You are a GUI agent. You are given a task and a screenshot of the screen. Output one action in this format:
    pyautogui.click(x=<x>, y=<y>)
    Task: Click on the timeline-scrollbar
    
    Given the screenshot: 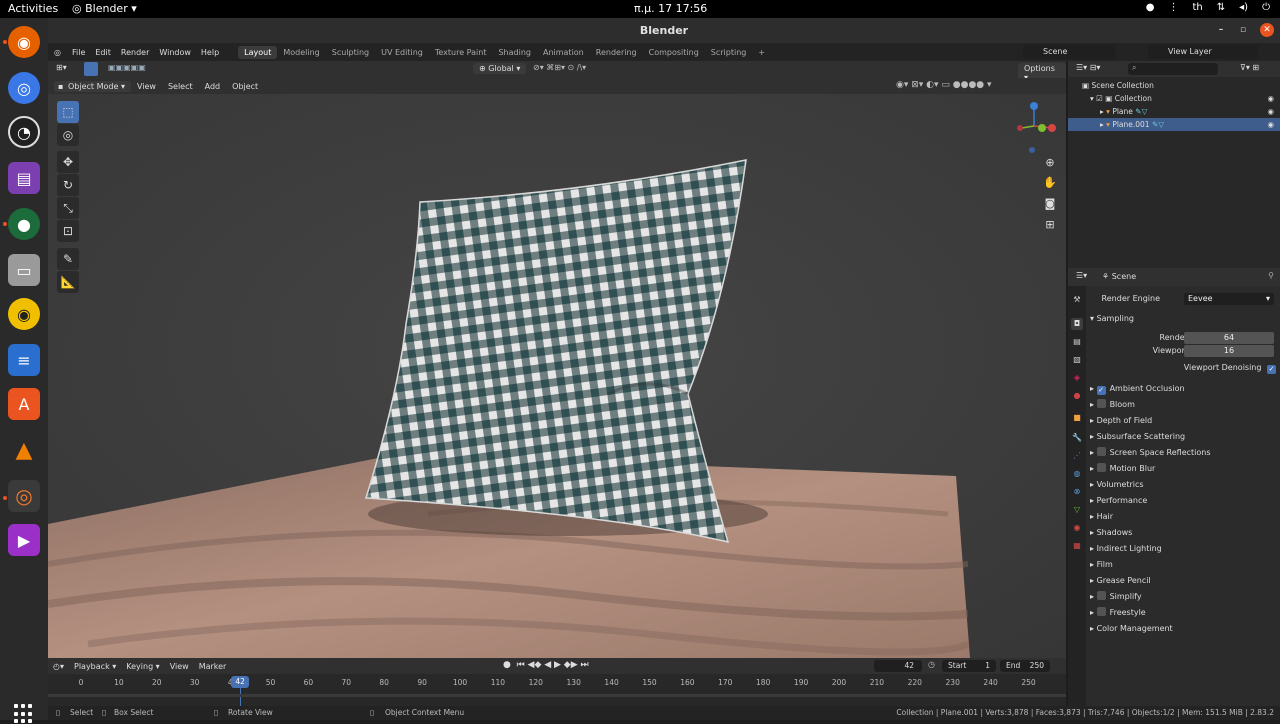 What is the action you would take?
    pyautogui.click(x=557, y=695)
    